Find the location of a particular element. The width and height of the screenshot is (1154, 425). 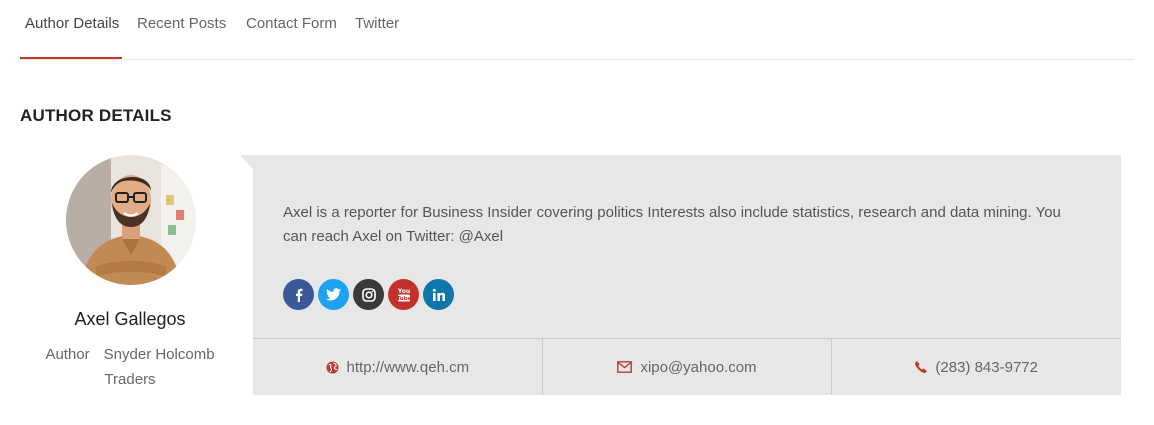

svg-text: You is located at coordinates (403, 291).